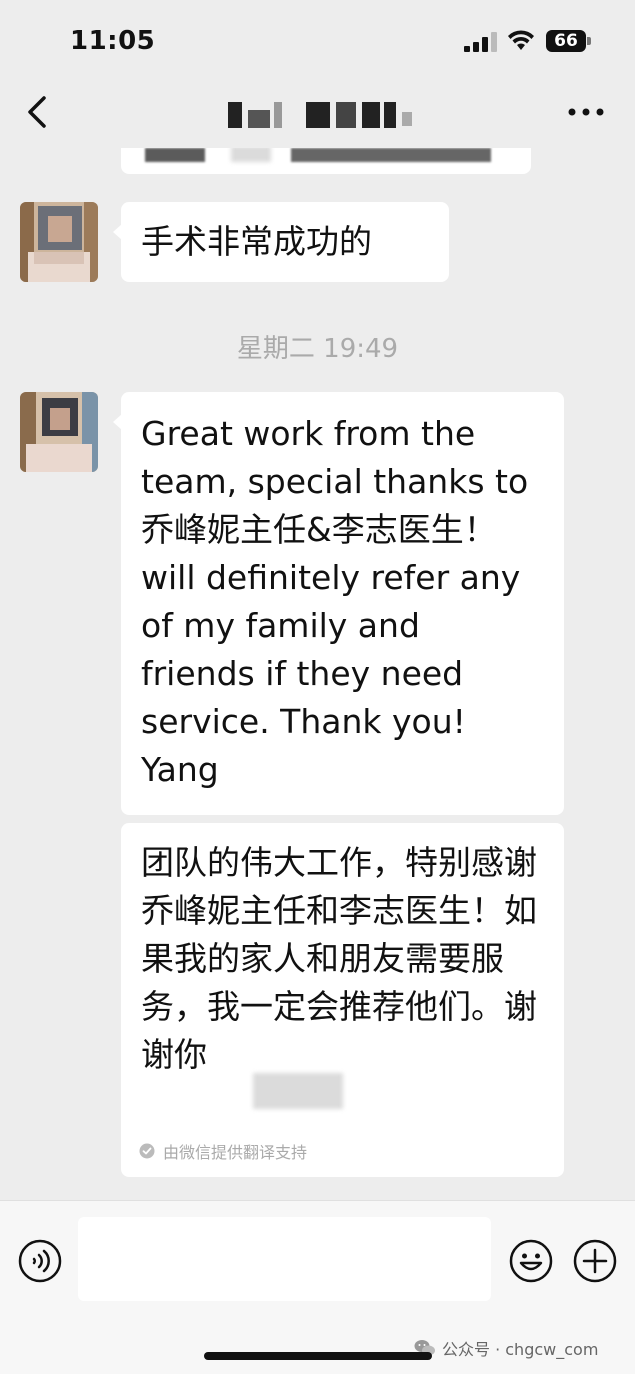 This screenshot has width=635, height=1374. Describe the element at coordinates (38, 112) in the screenshot. I see `chevron-left-icon` at that location.